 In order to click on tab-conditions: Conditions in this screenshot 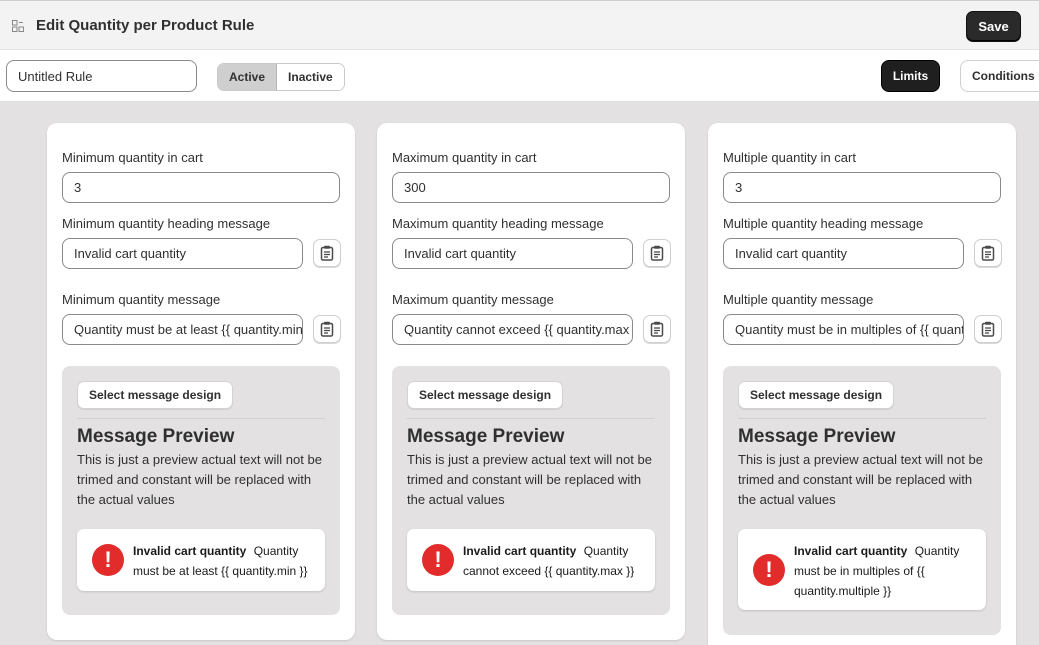, I will do `click(999, 76)`.